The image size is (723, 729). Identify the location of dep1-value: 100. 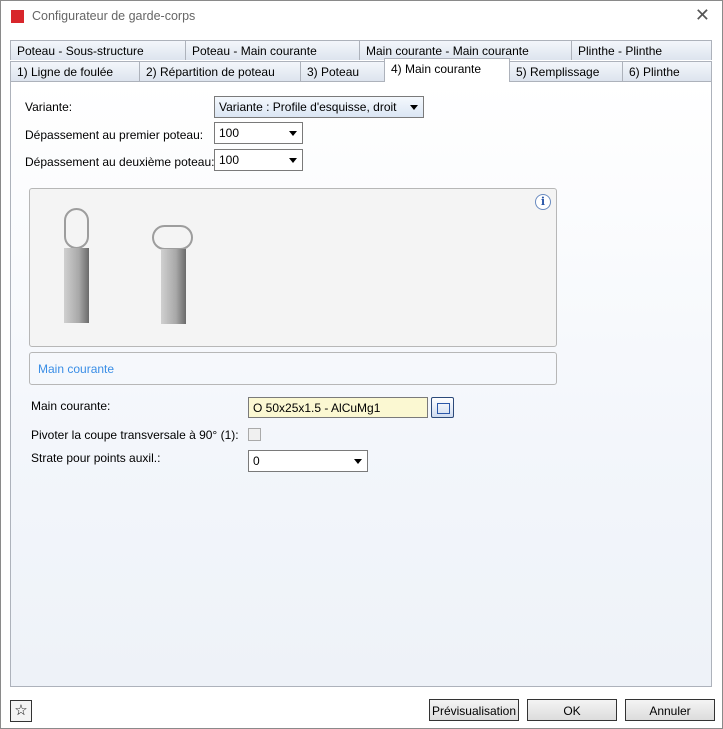
(229, 133).